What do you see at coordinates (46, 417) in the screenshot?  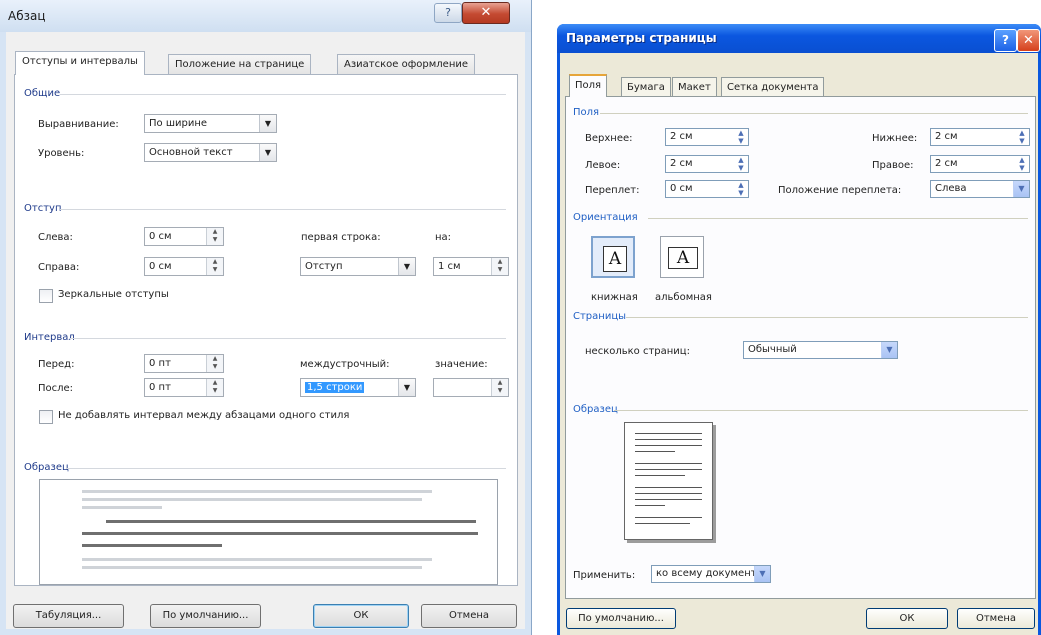 I see `dont-add-space-checkbox` at bounding box center [46, 417].